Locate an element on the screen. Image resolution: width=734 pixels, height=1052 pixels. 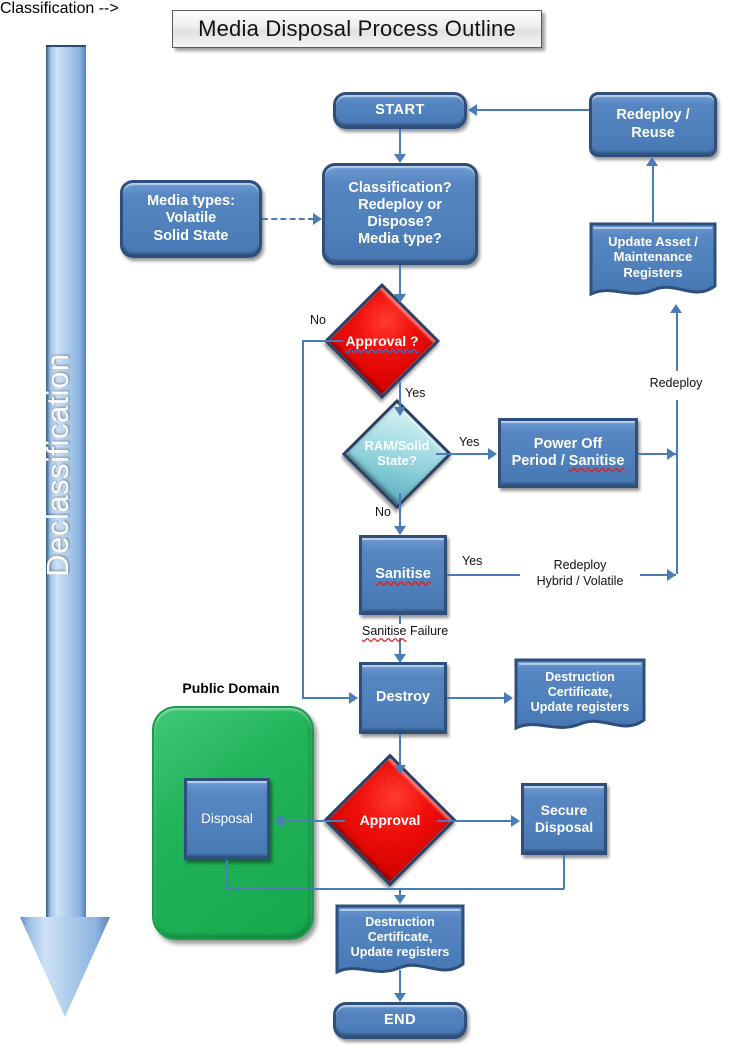
edge-disposal-down is located at coordinates (227, 874).